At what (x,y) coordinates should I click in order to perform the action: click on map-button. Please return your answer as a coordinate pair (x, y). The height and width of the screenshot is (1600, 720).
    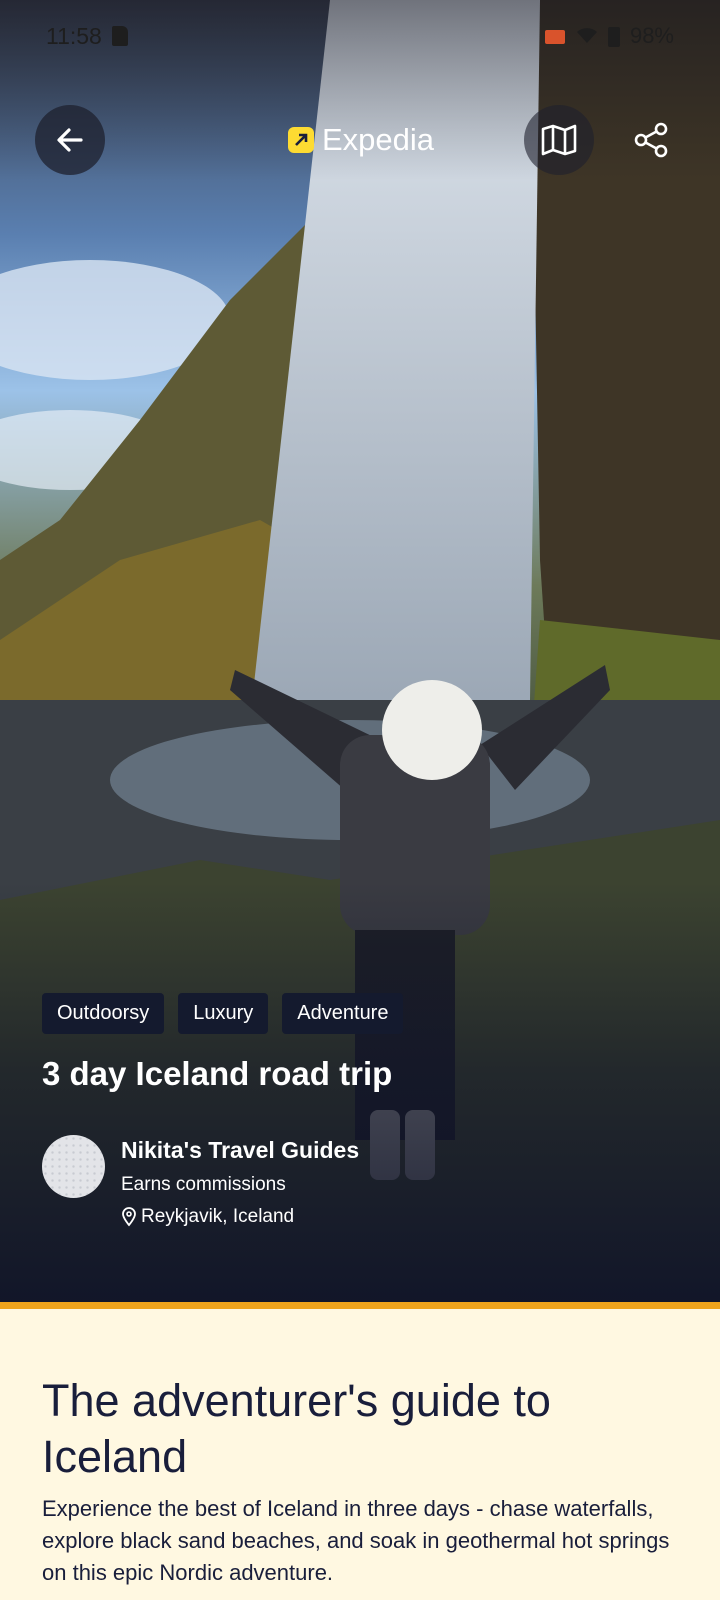
    Looking at the image, I should click on (559, 140).